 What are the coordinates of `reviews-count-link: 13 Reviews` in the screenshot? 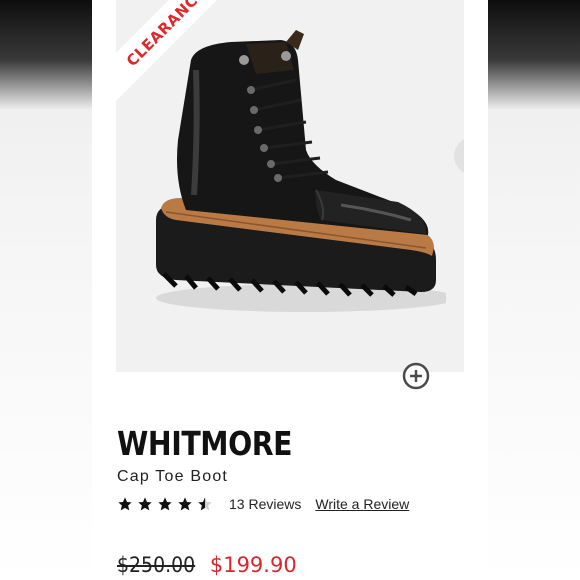 It's located at (265, 504).